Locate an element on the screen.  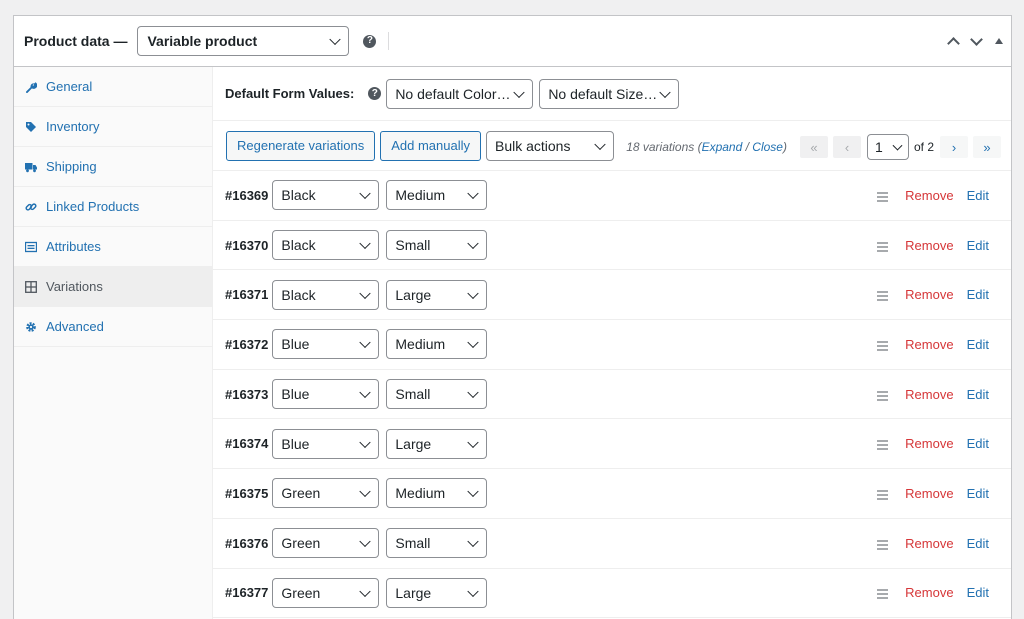
tab-inventory: Inventory is located at coordinates (113, 127).